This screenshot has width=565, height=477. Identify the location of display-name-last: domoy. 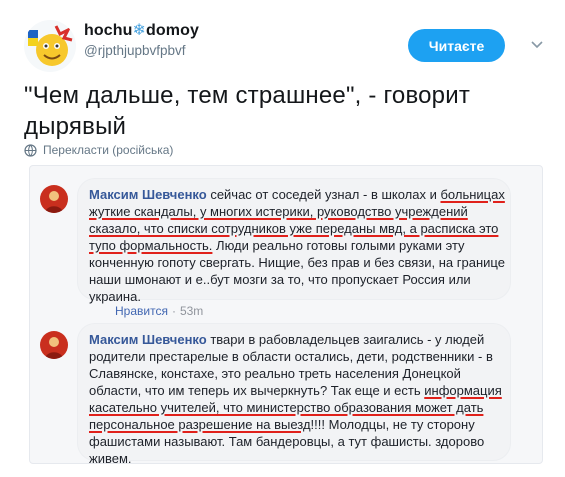
(172, 30).